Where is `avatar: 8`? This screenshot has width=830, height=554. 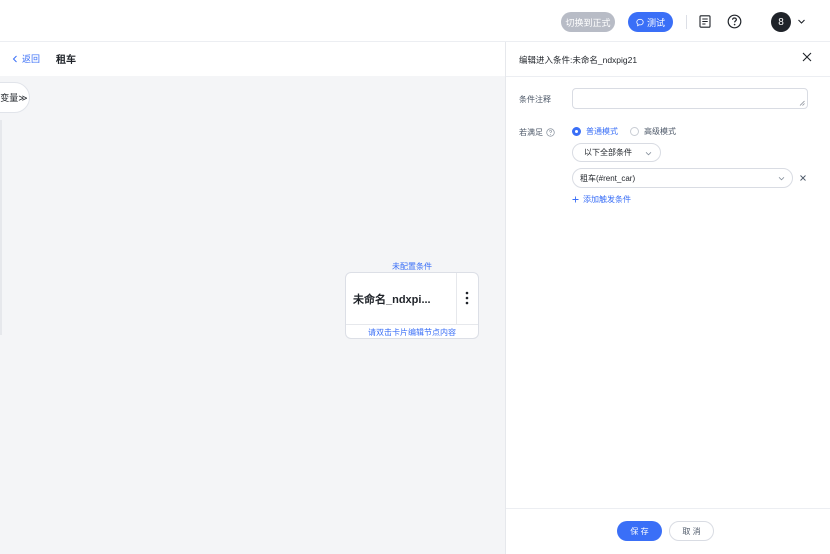 avatar: 8 is located at coordinates (781, 22).